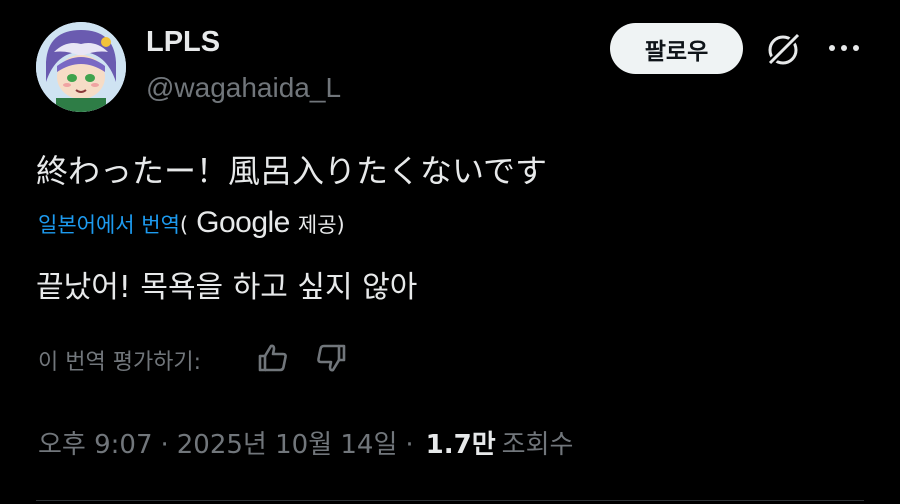 This screenshot has width=900, height=504. I want to click on paren-open: (, so click(184, 225).